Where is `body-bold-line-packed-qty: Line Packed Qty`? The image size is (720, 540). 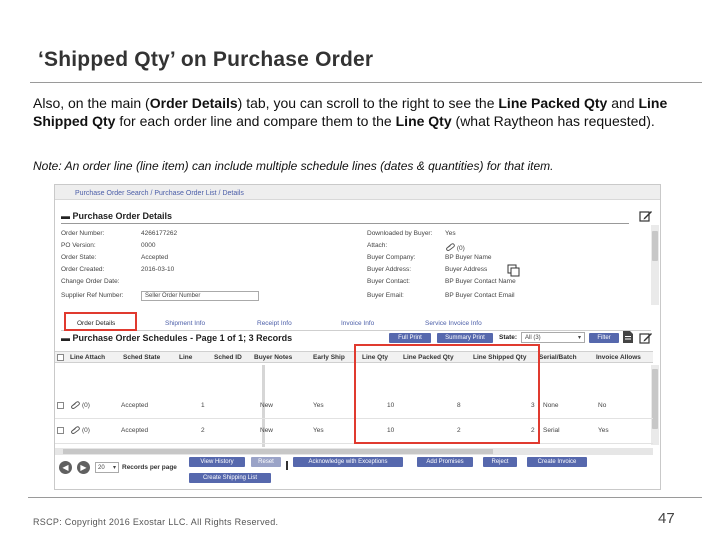
body-bold-line-packed-qty: Line Packed Qty is located at coordinates (553, 103).